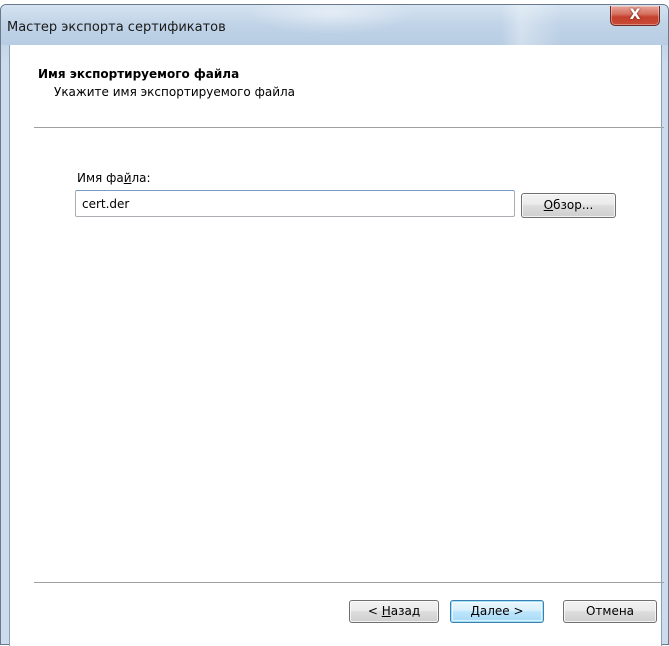 The image size is (669, 646). I want to click on next-button: Далее >, so click(497, 611).